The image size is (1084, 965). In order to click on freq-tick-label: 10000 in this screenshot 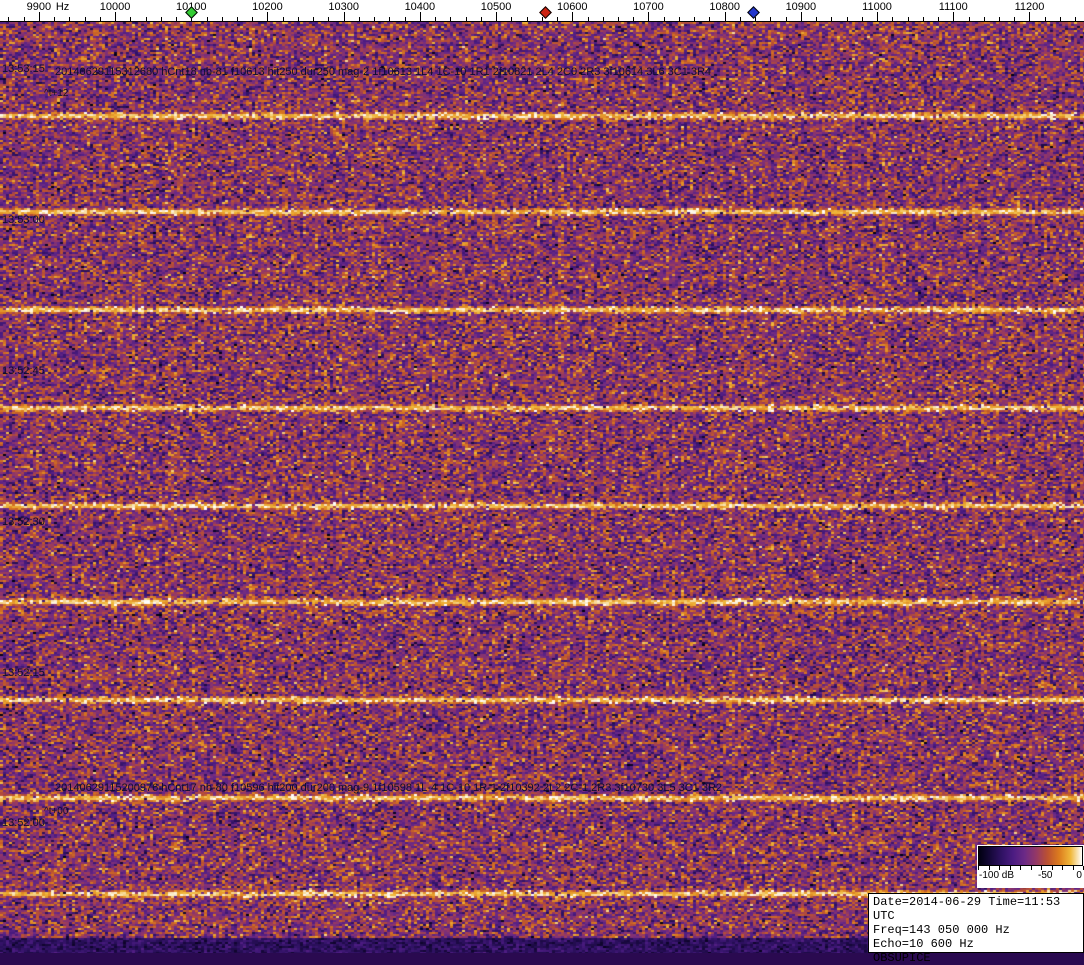, I will do `click(115, 7)`.